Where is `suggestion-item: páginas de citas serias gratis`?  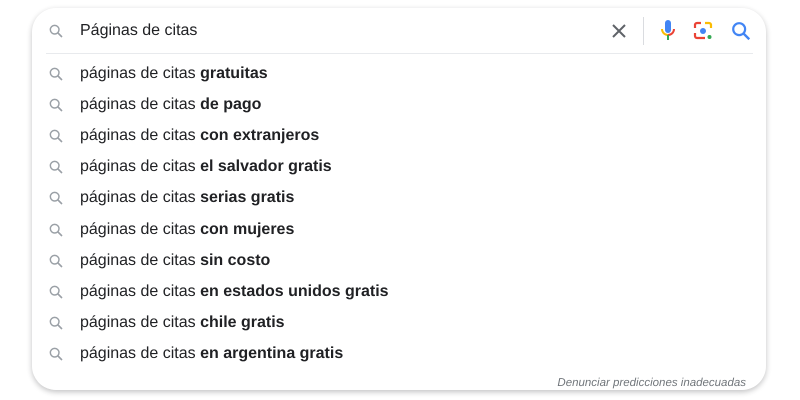 suggestion-item: páginas de citas serias gratis is located at coordinates (187, 198).